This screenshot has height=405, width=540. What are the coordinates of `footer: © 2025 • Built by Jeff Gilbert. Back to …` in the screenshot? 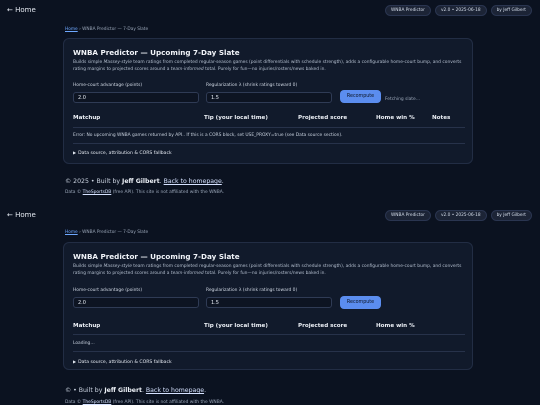 It's located at (144, 181).